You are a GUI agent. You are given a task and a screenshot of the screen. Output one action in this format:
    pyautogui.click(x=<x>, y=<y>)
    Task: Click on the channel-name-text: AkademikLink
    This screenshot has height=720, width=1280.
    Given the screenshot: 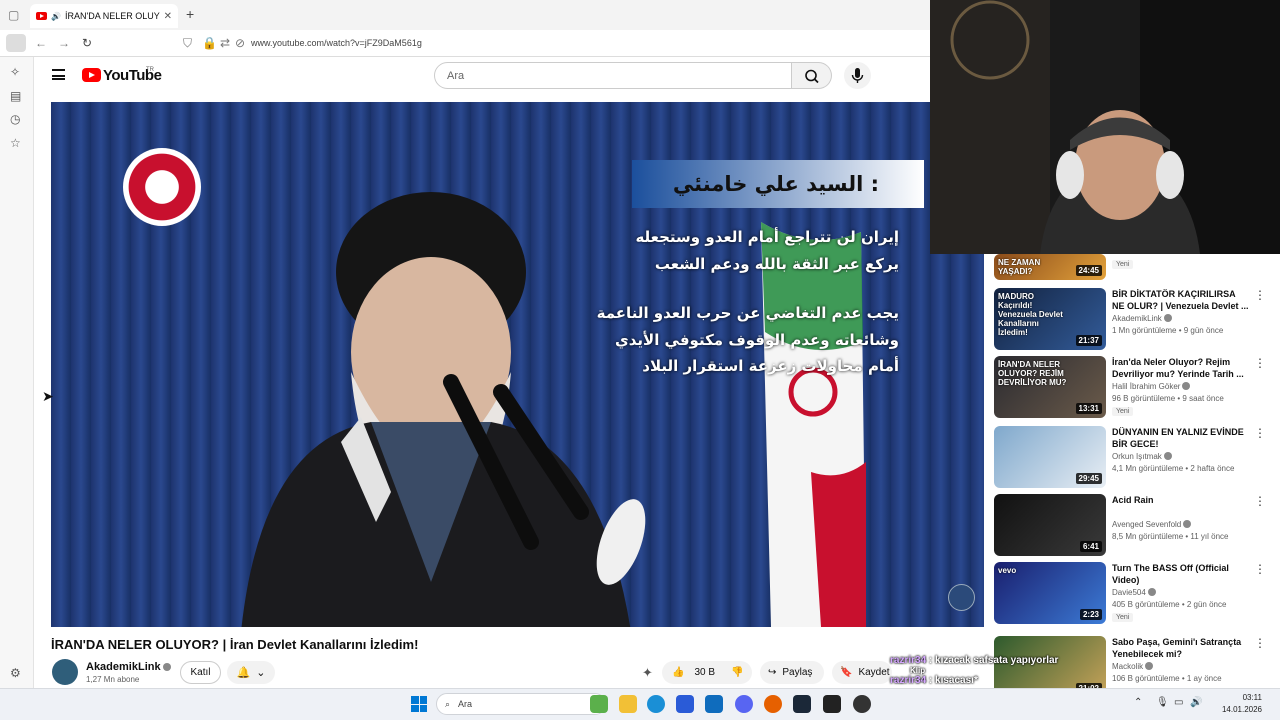 What is the action you would take?
    pyautogui.click(x=123, y=667)
    